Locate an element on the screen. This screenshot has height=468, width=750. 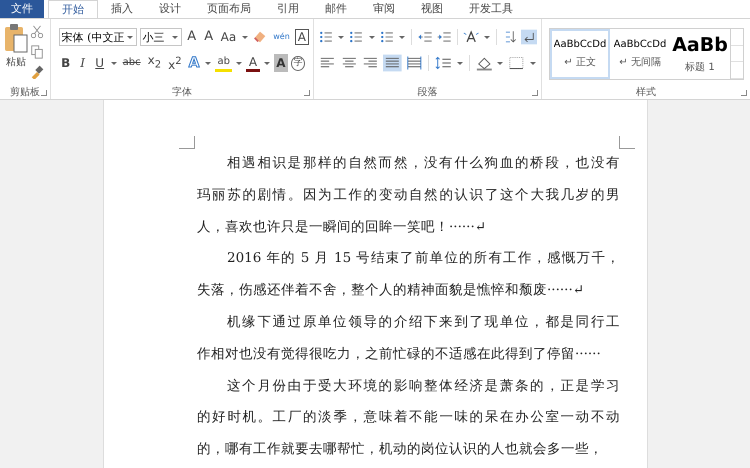
ribbon-tab: 页面布局 is located at coordinates (229, 9).